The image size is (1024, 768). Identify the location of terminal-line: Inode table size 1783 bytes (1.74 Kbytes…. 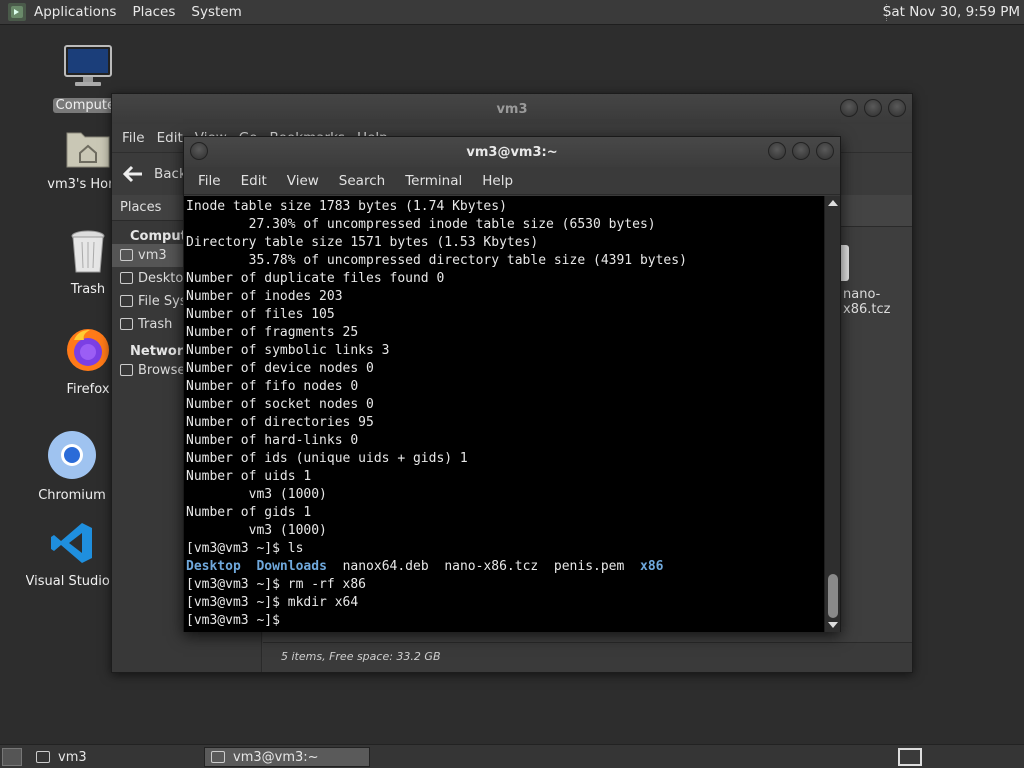
(346, 206).